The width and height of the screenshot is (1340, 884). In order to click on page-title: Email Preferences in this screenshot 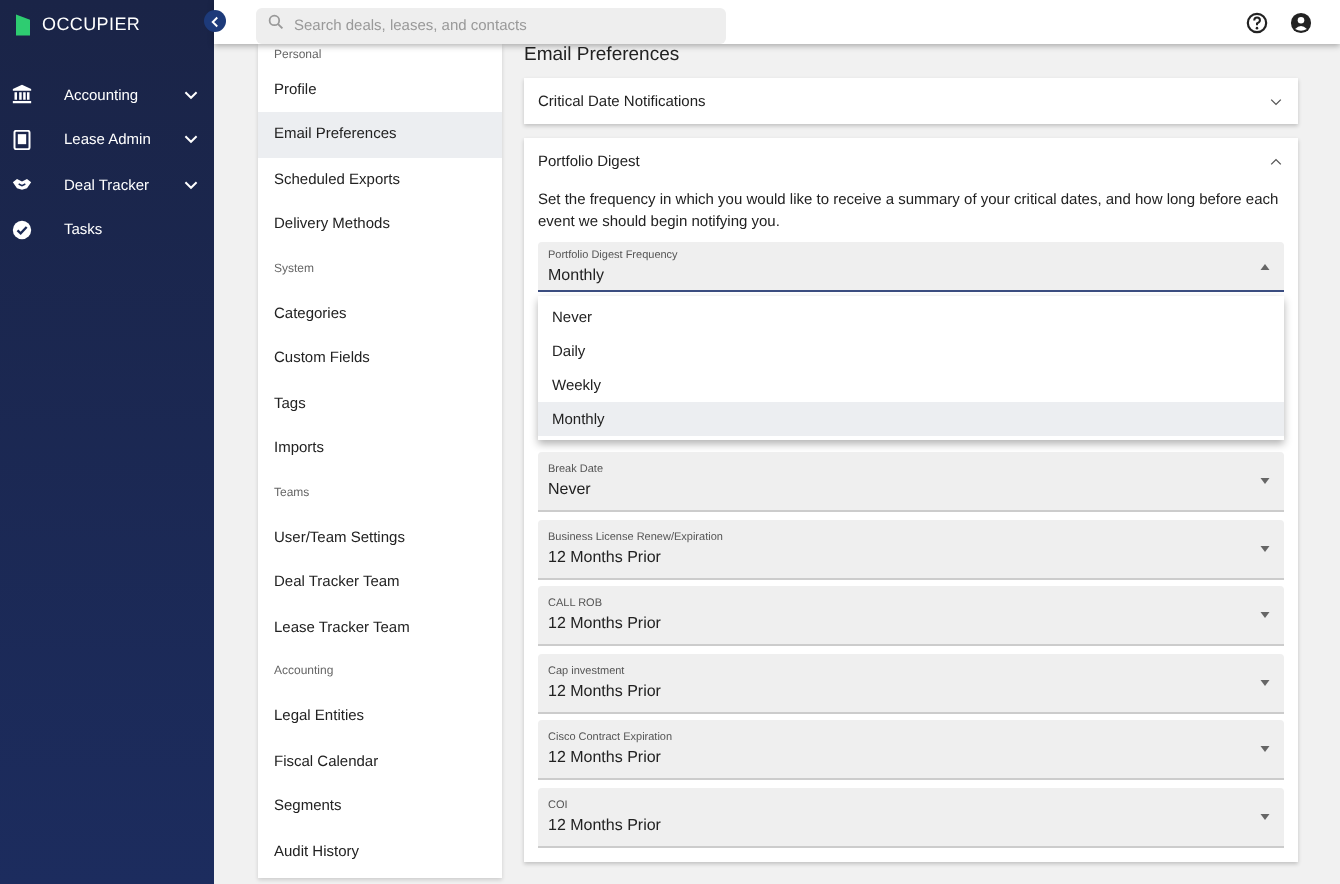, I will do `click(603, 57)`.